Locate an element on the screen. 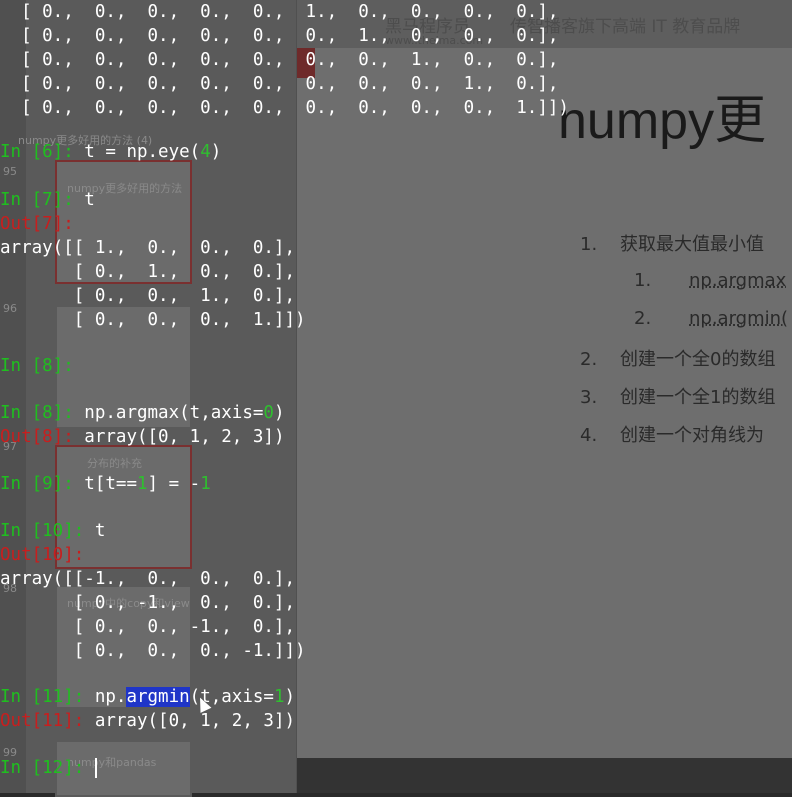  output-line: [ 0., 0., 1., 0.], is located at coordinates (148, 296).